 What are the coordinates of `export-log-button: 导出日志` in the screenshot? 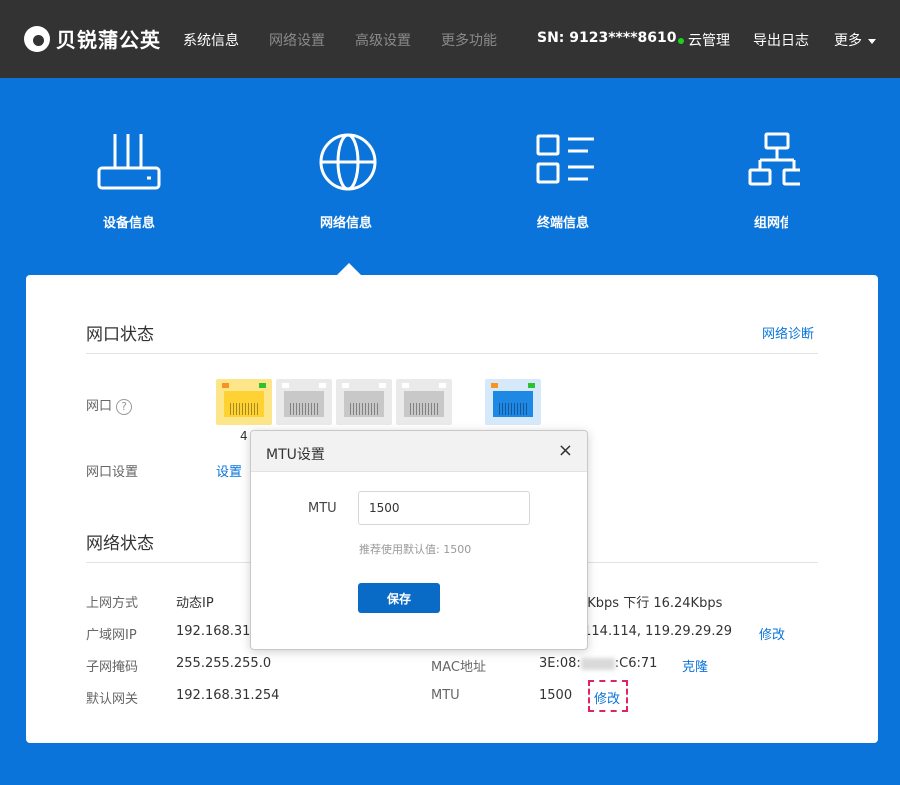 It's located at (781, 40).